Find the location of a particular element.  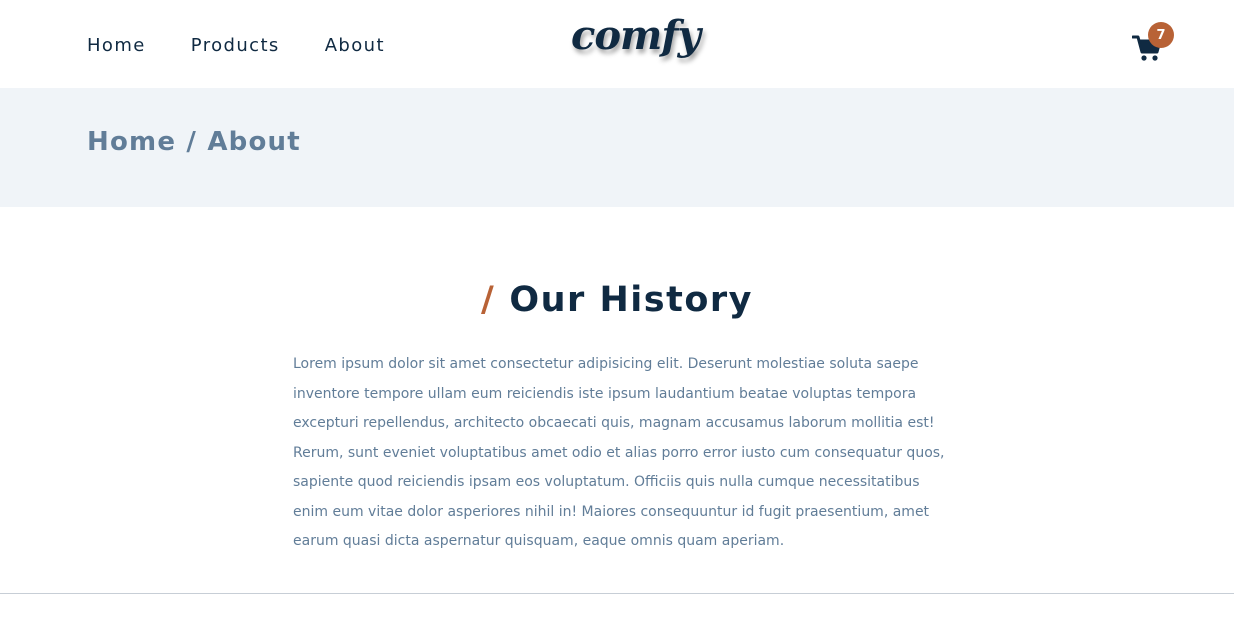

section-title: / Our History is located at coordinates (617, 300).